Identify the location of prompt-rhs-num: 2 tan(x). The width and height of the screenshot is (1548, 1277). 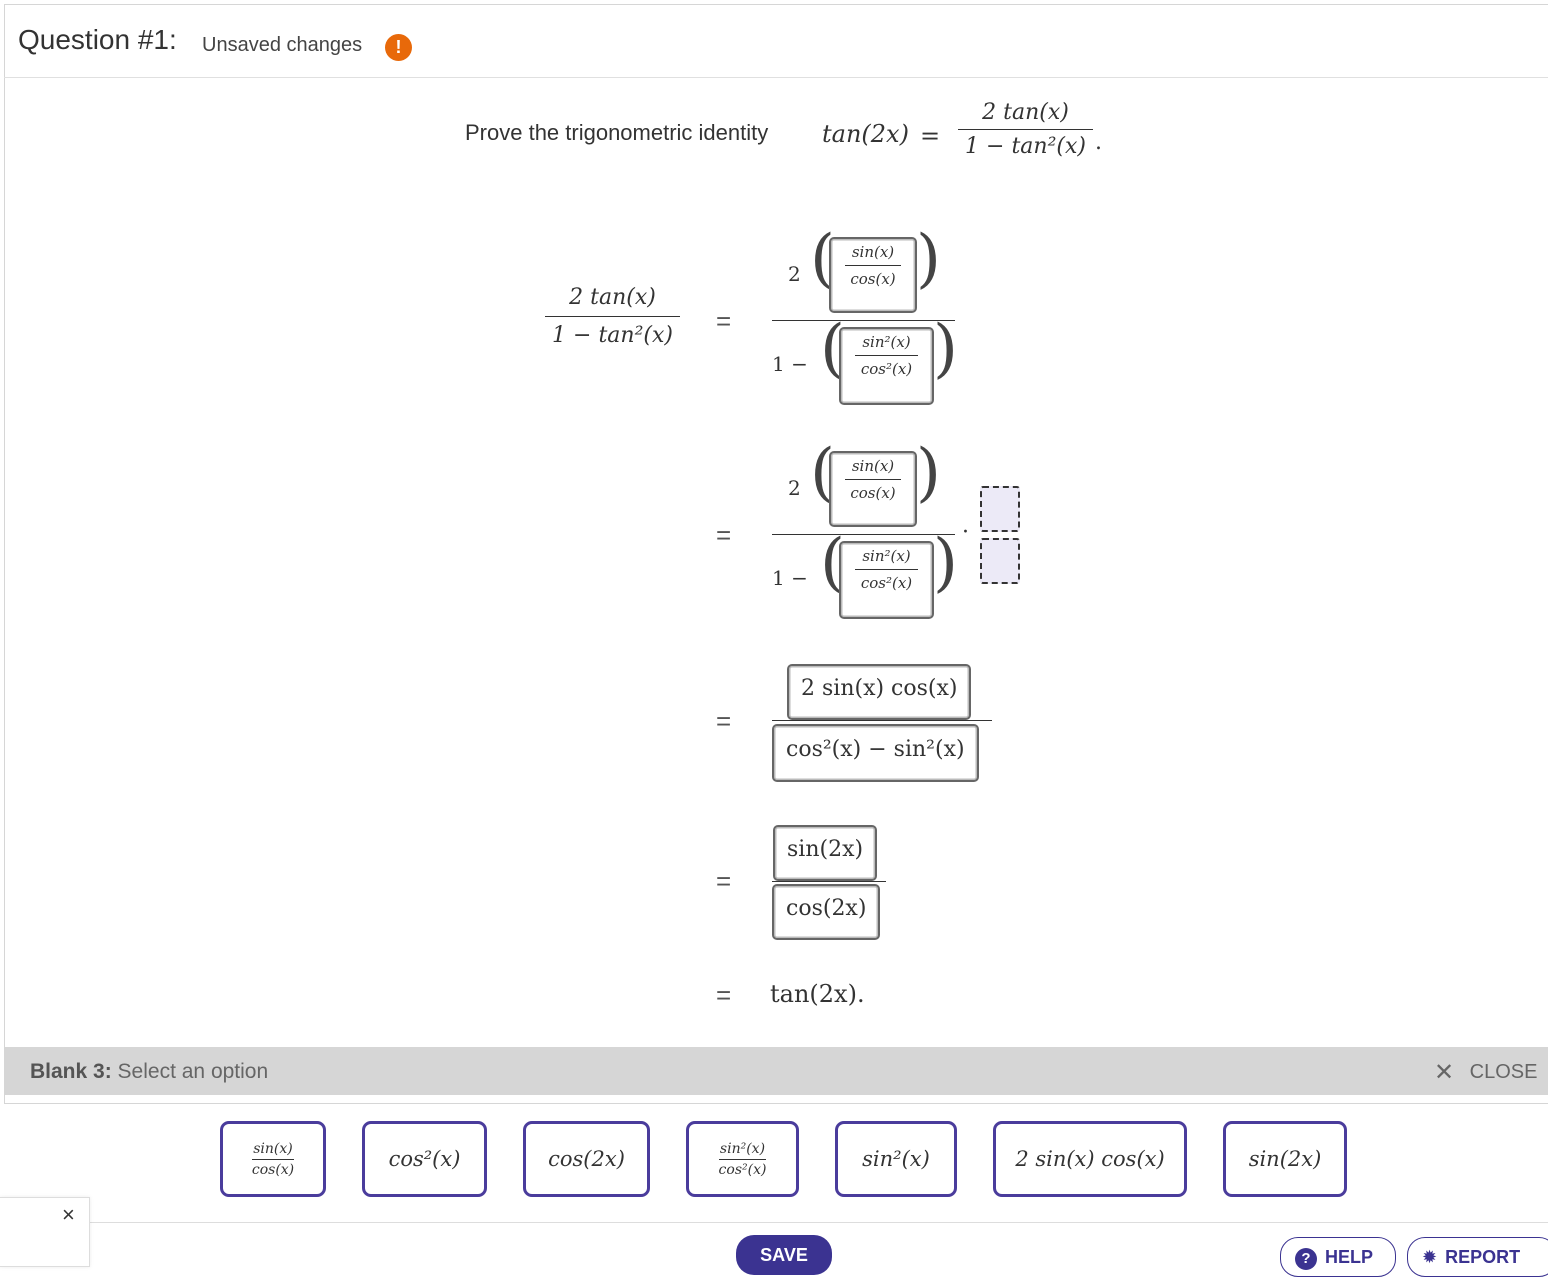
(1025, 112).